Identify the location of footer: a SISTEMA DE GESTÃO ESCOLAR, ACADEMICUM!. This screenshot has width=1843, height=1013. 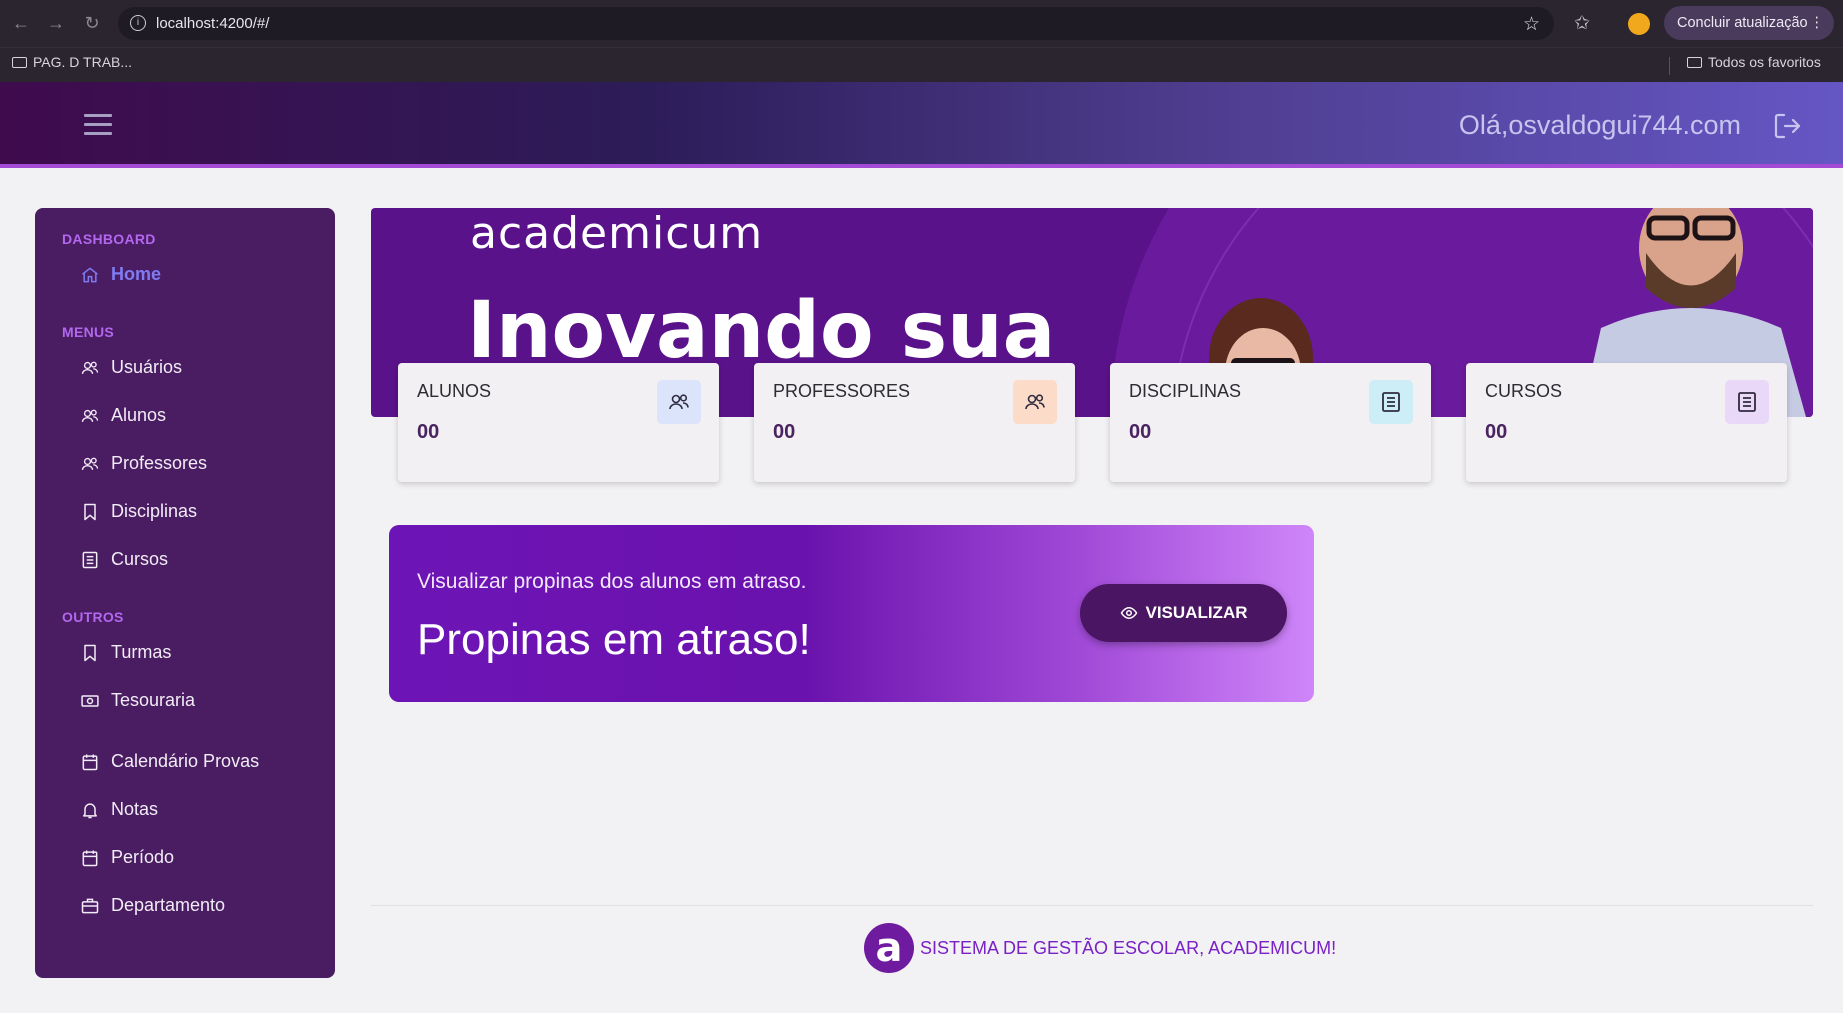
(1100, 948).